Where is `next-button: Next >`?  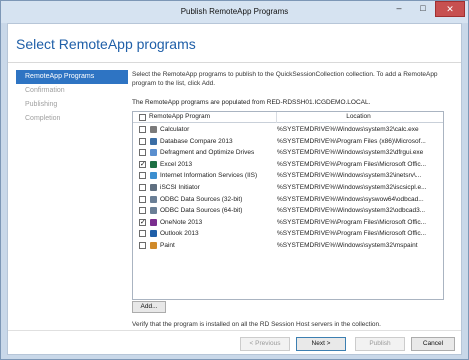
next-button: Next > is located at coordinates (321, 344).